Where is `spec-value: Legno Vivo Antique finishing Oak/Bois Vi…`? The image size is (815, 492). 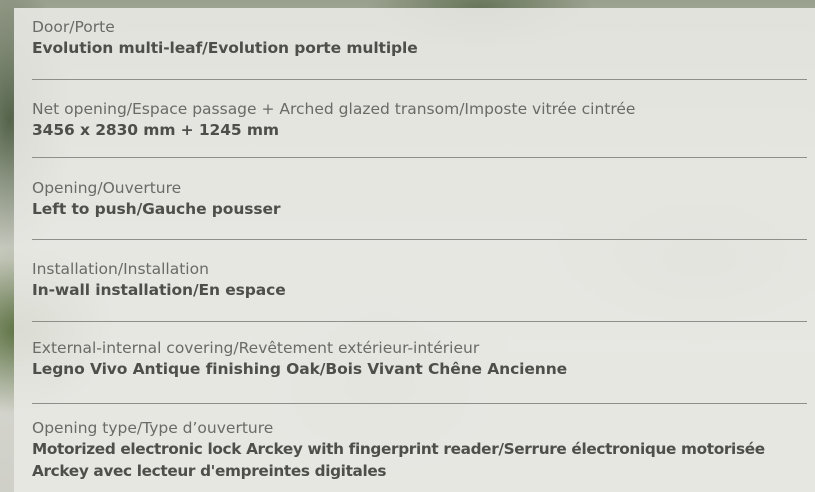 spec-value: Legno Vivo Antique finishing Oak/Bois Vi… is located at coordinates (300, 369).